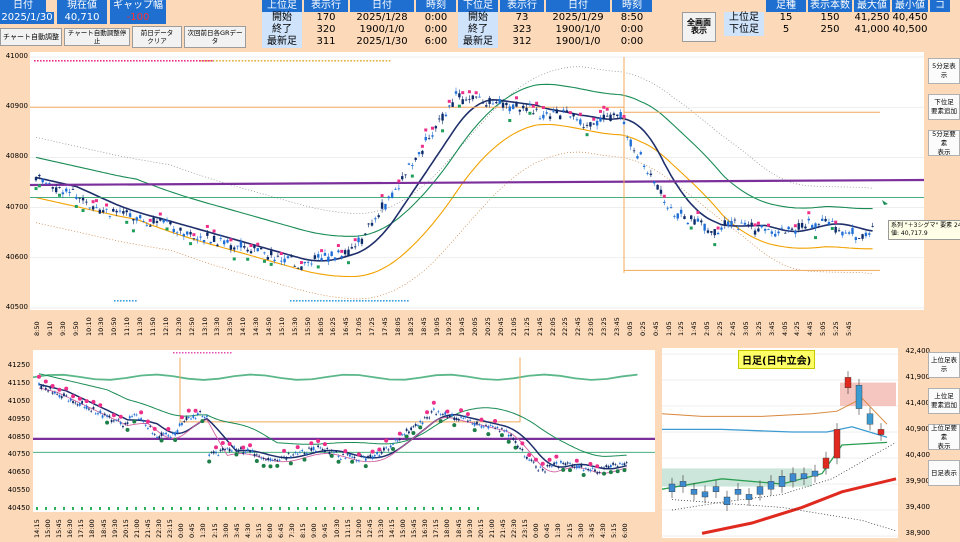 This screenshot has height=542, width=960. Describe the element at coordinates (944, 365) in the screenshot. I see `side-button-0: 上位足表示` at that location.